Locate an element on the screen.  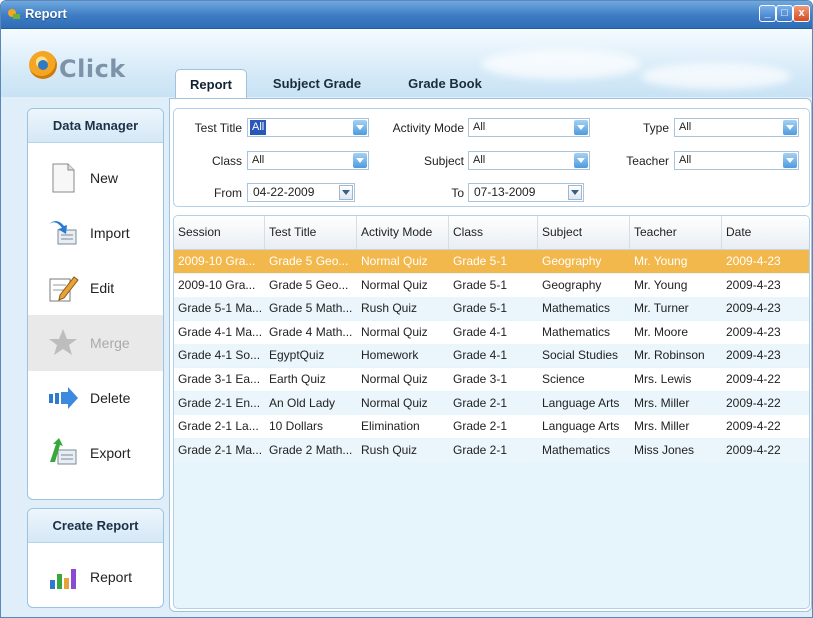
merge-label: Merge is located at coordinates (110, 343).